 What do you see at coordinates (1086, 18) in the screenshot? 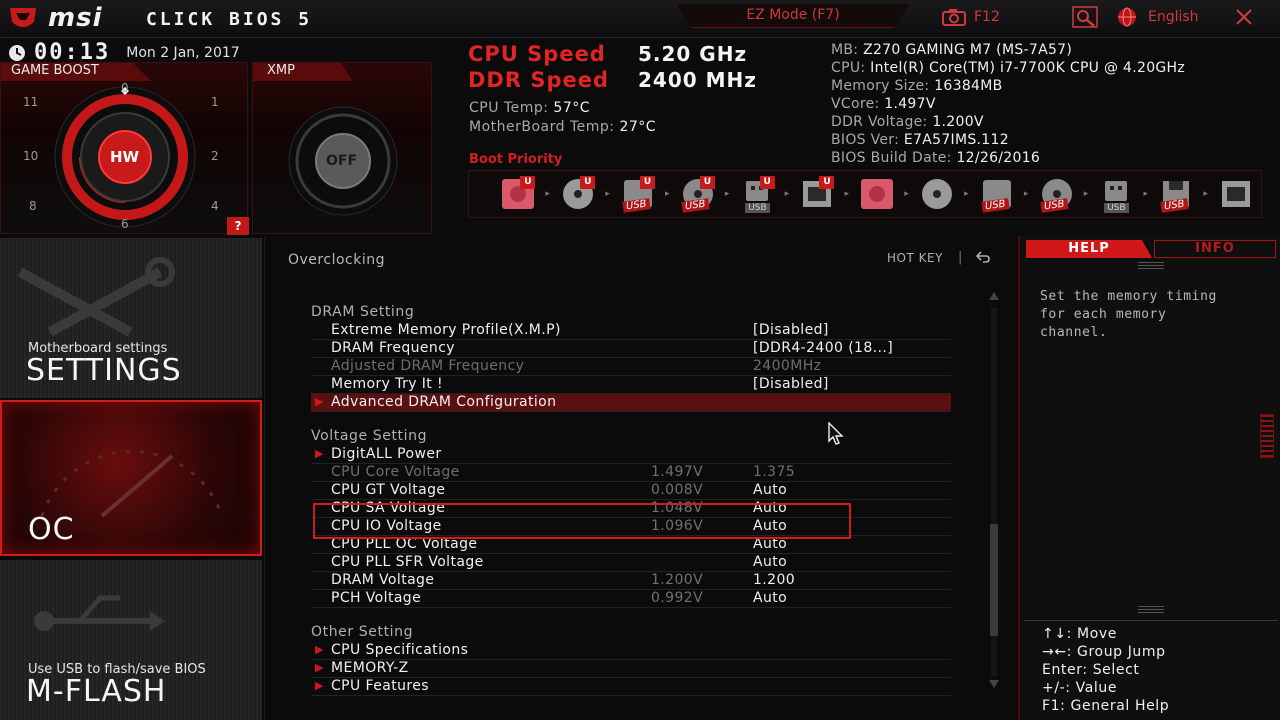
I see `search-icon` at bounding box center [1086, 18].